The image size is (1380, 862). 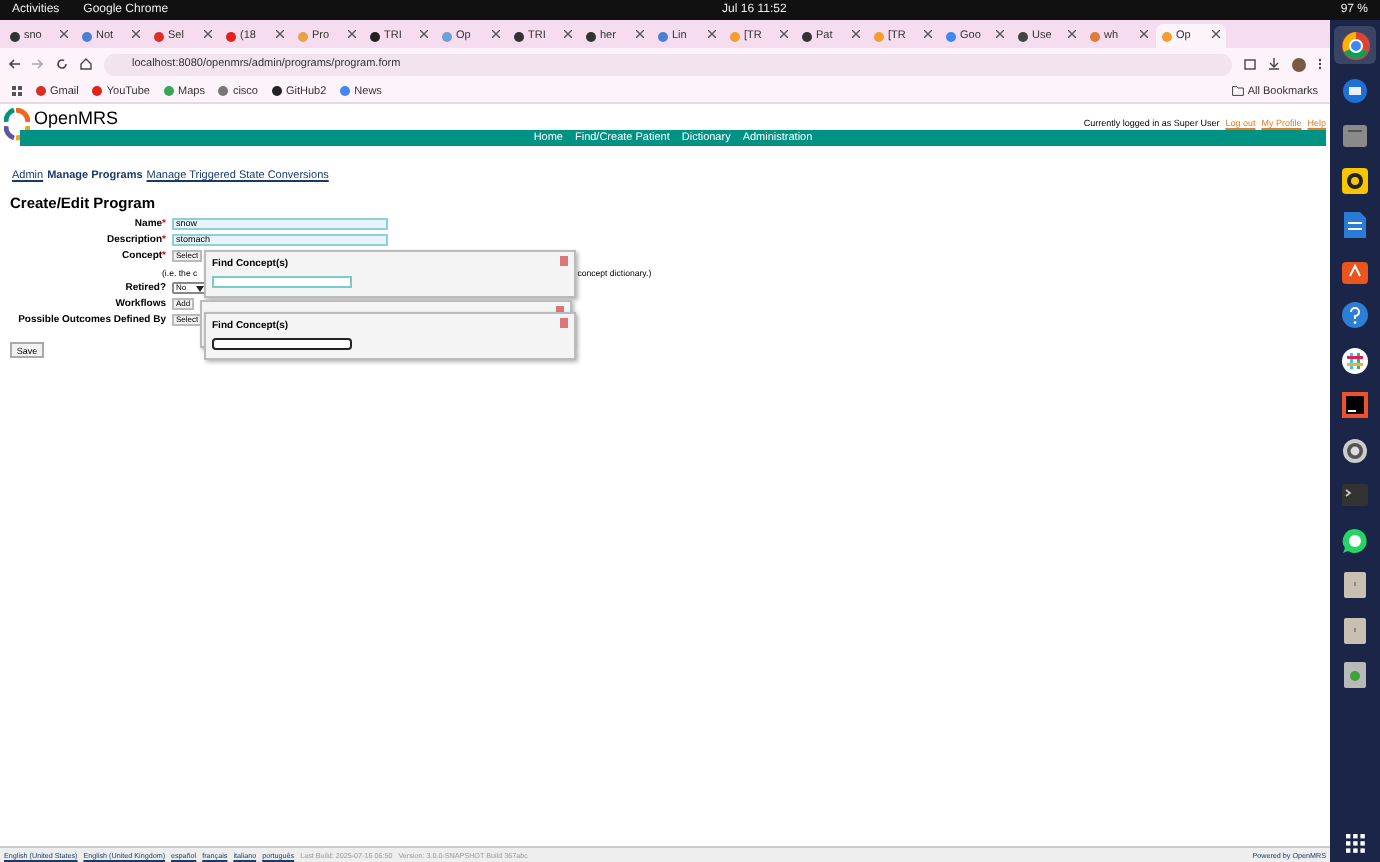 What do you see at coordinates (1355, 315) in the screenshot?
I see `help-icon` at bounding box center [1355, 315].